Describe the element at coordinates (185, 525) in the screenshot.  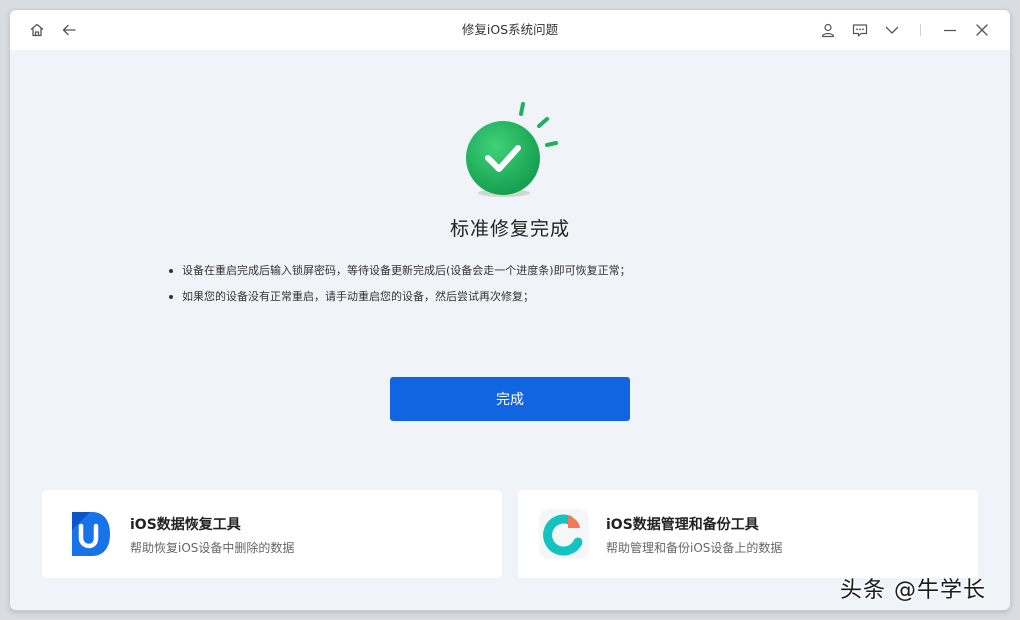
I see `product-title: iOS数据恢复工具` at that location.